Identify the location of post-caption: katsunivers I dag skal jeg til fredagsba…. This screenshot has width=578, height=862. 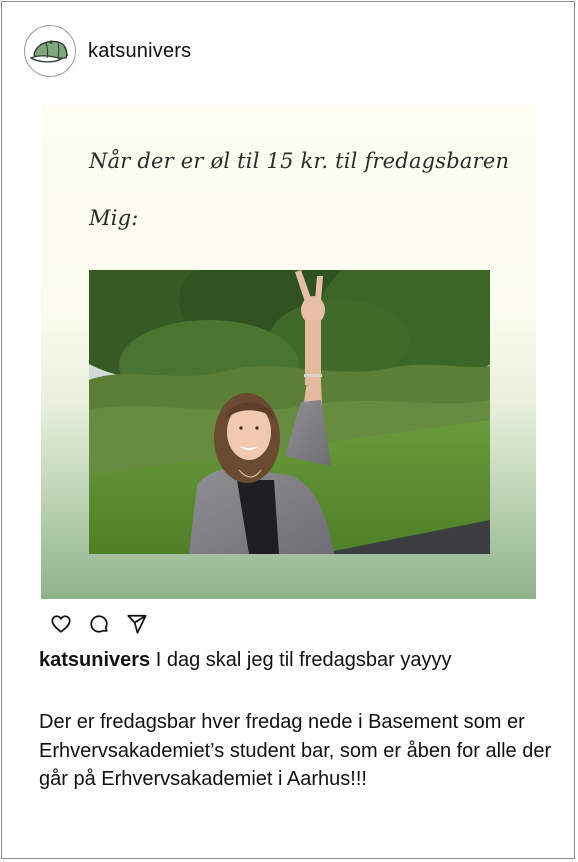
(294, 660).